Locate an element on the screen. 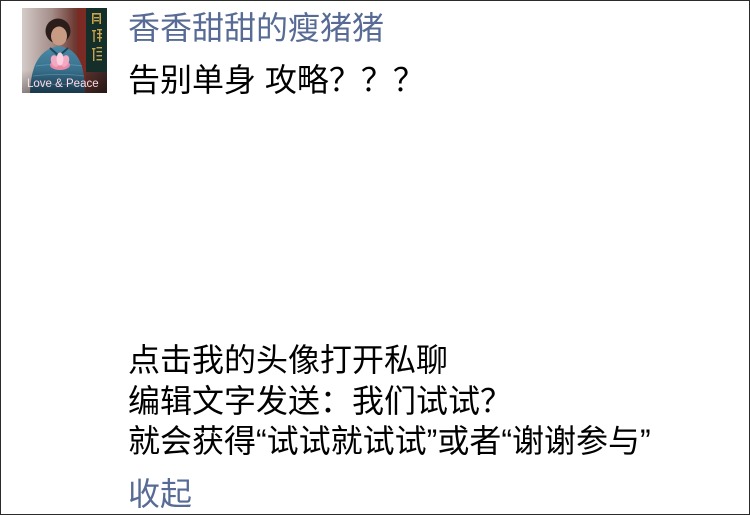  post-text-line: 就会获得“试试就试试”或者“谢谢参与” is located at coordinates (389, 441).